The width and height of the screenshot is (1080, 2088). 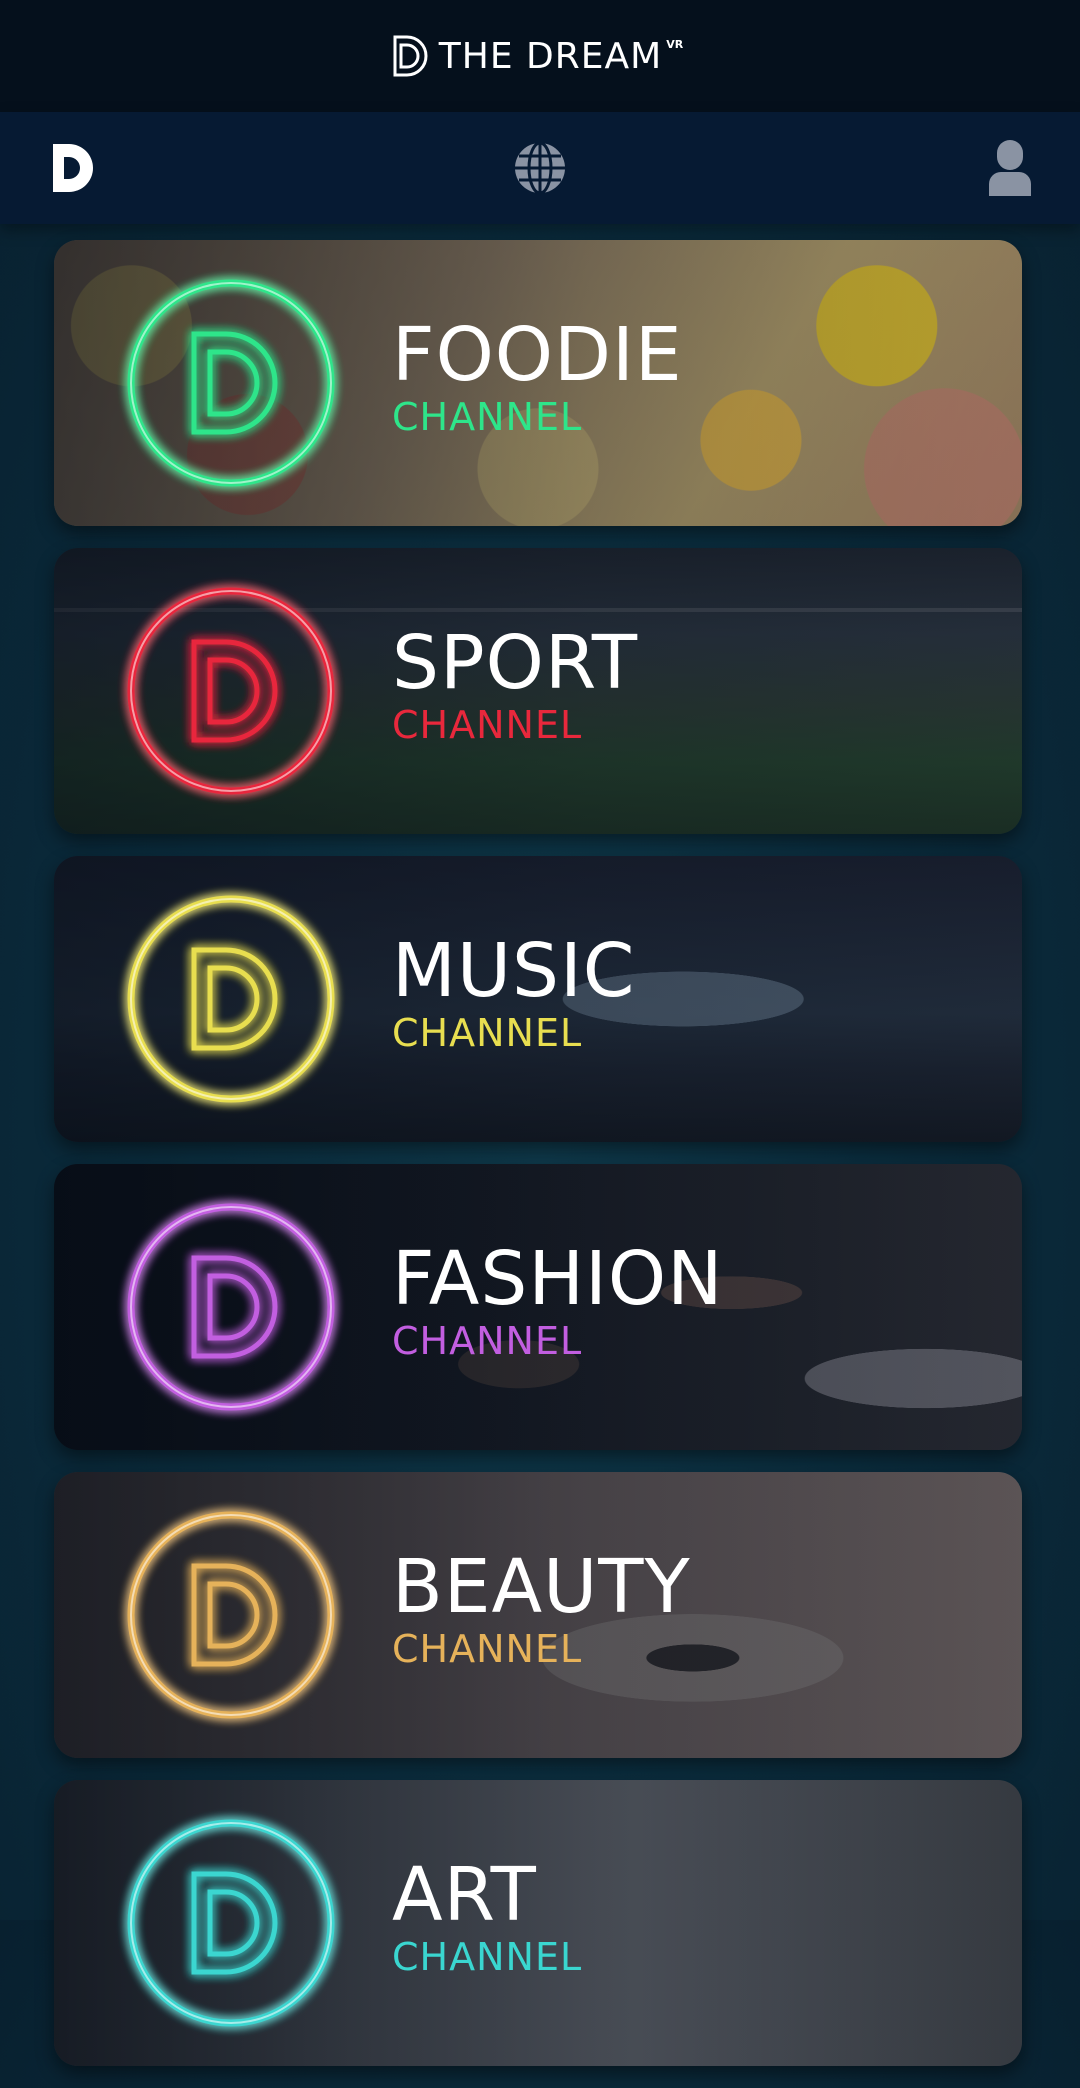 I want to click on channel-card-art: ART CHANNEL, so click(x=538, y=1923).